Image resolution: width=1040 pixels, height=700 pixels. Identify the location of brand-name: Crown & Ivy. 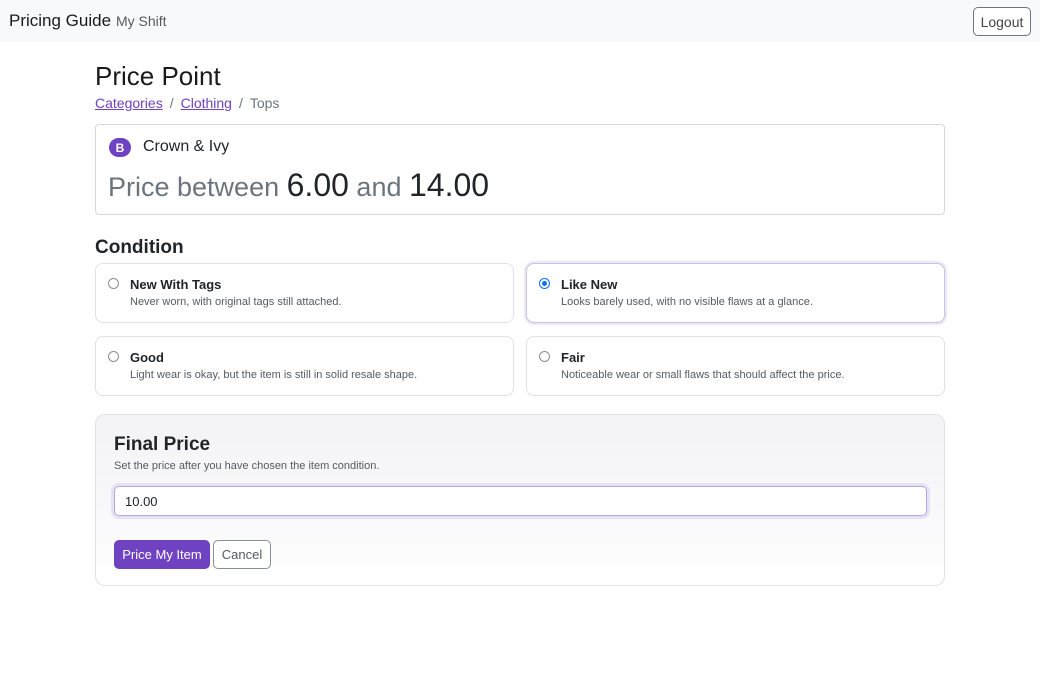
(186, 146).